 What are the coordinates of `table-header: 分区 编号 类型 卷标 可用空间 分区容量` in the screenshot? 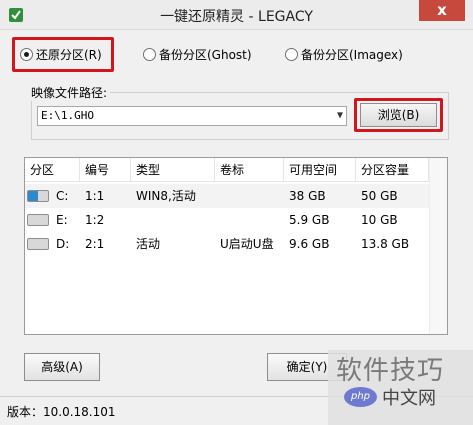 It's located at (236, 170).